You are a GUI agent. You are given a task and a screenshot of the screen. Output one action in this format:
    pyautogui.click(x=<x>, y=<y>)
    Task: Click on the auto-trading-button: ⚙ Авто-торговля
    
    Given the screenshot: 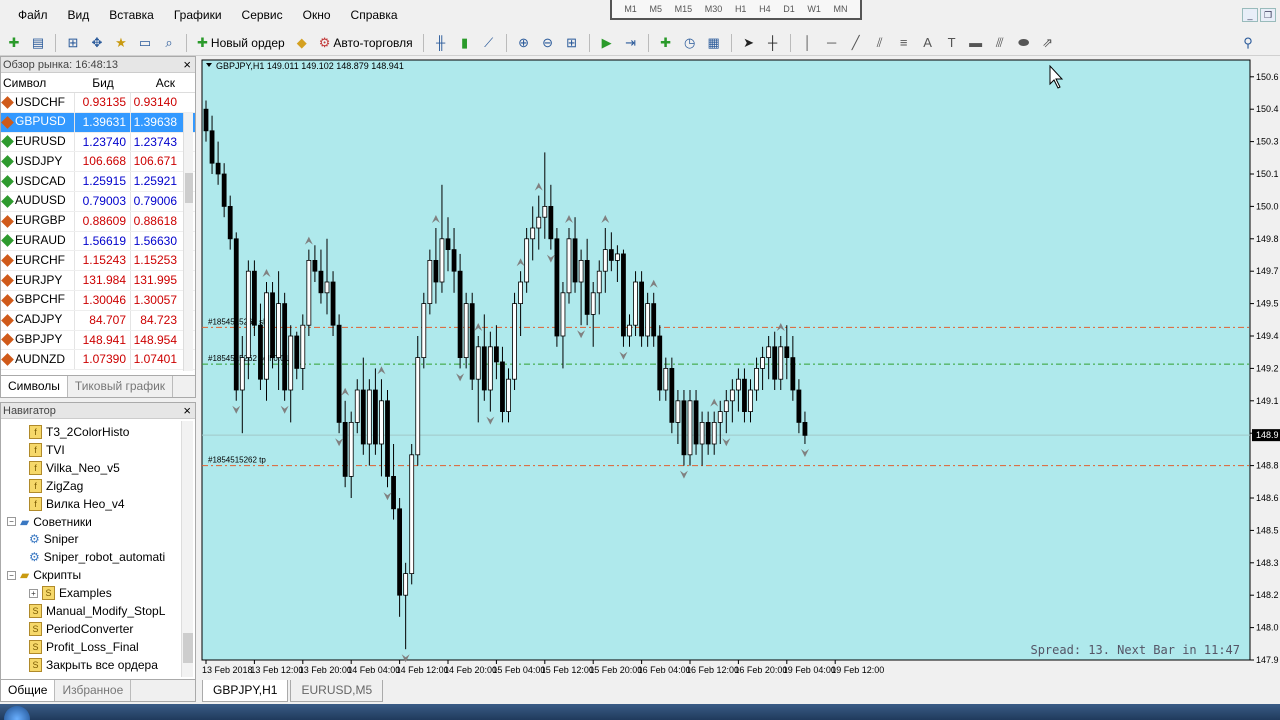 What is the action you would take?
    pyautogui.click(x=366, y=43)
    